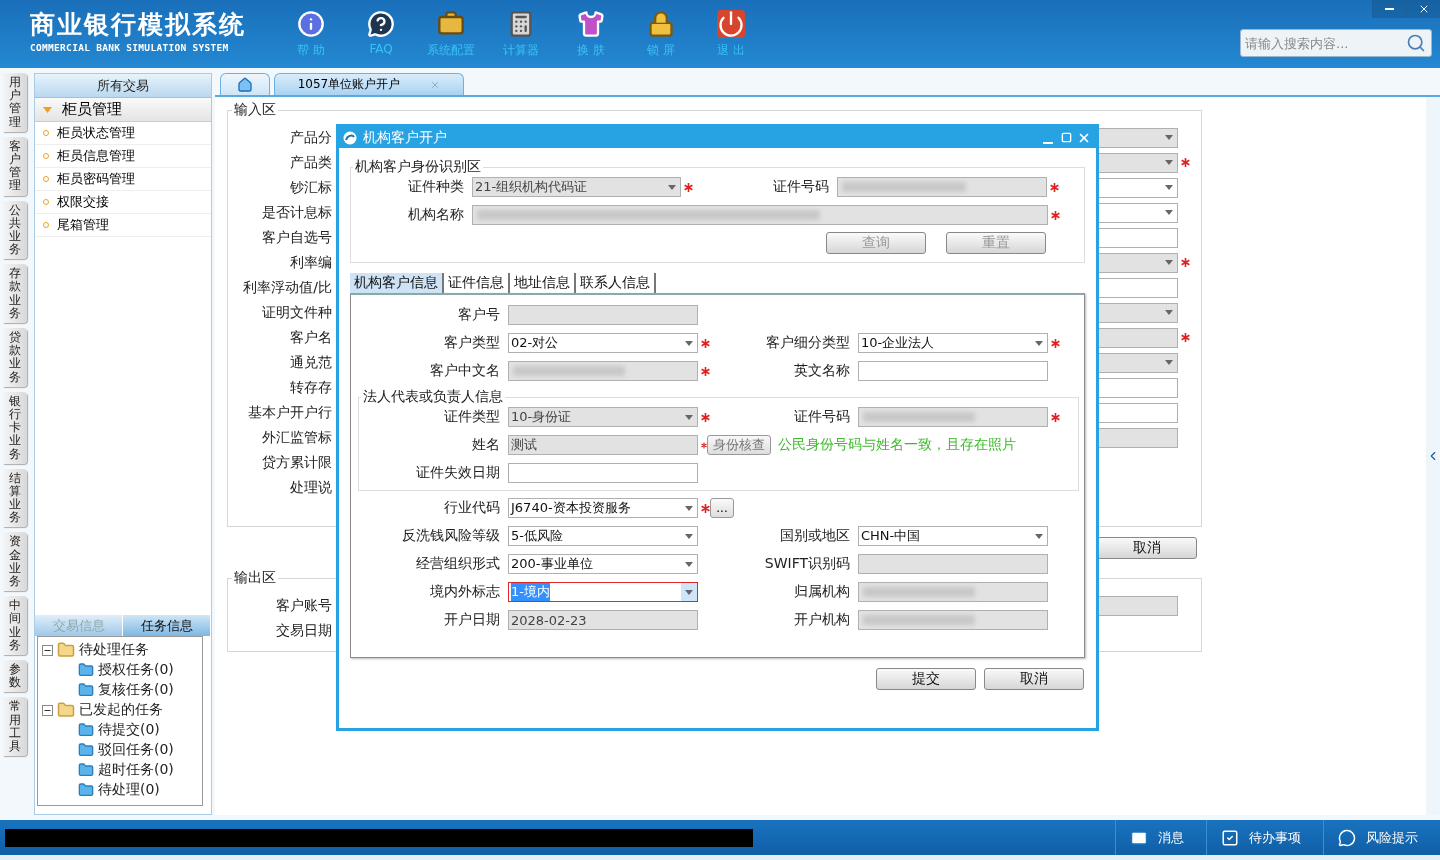  I want to click on side-tab: 常用工具, so click(15, 727).